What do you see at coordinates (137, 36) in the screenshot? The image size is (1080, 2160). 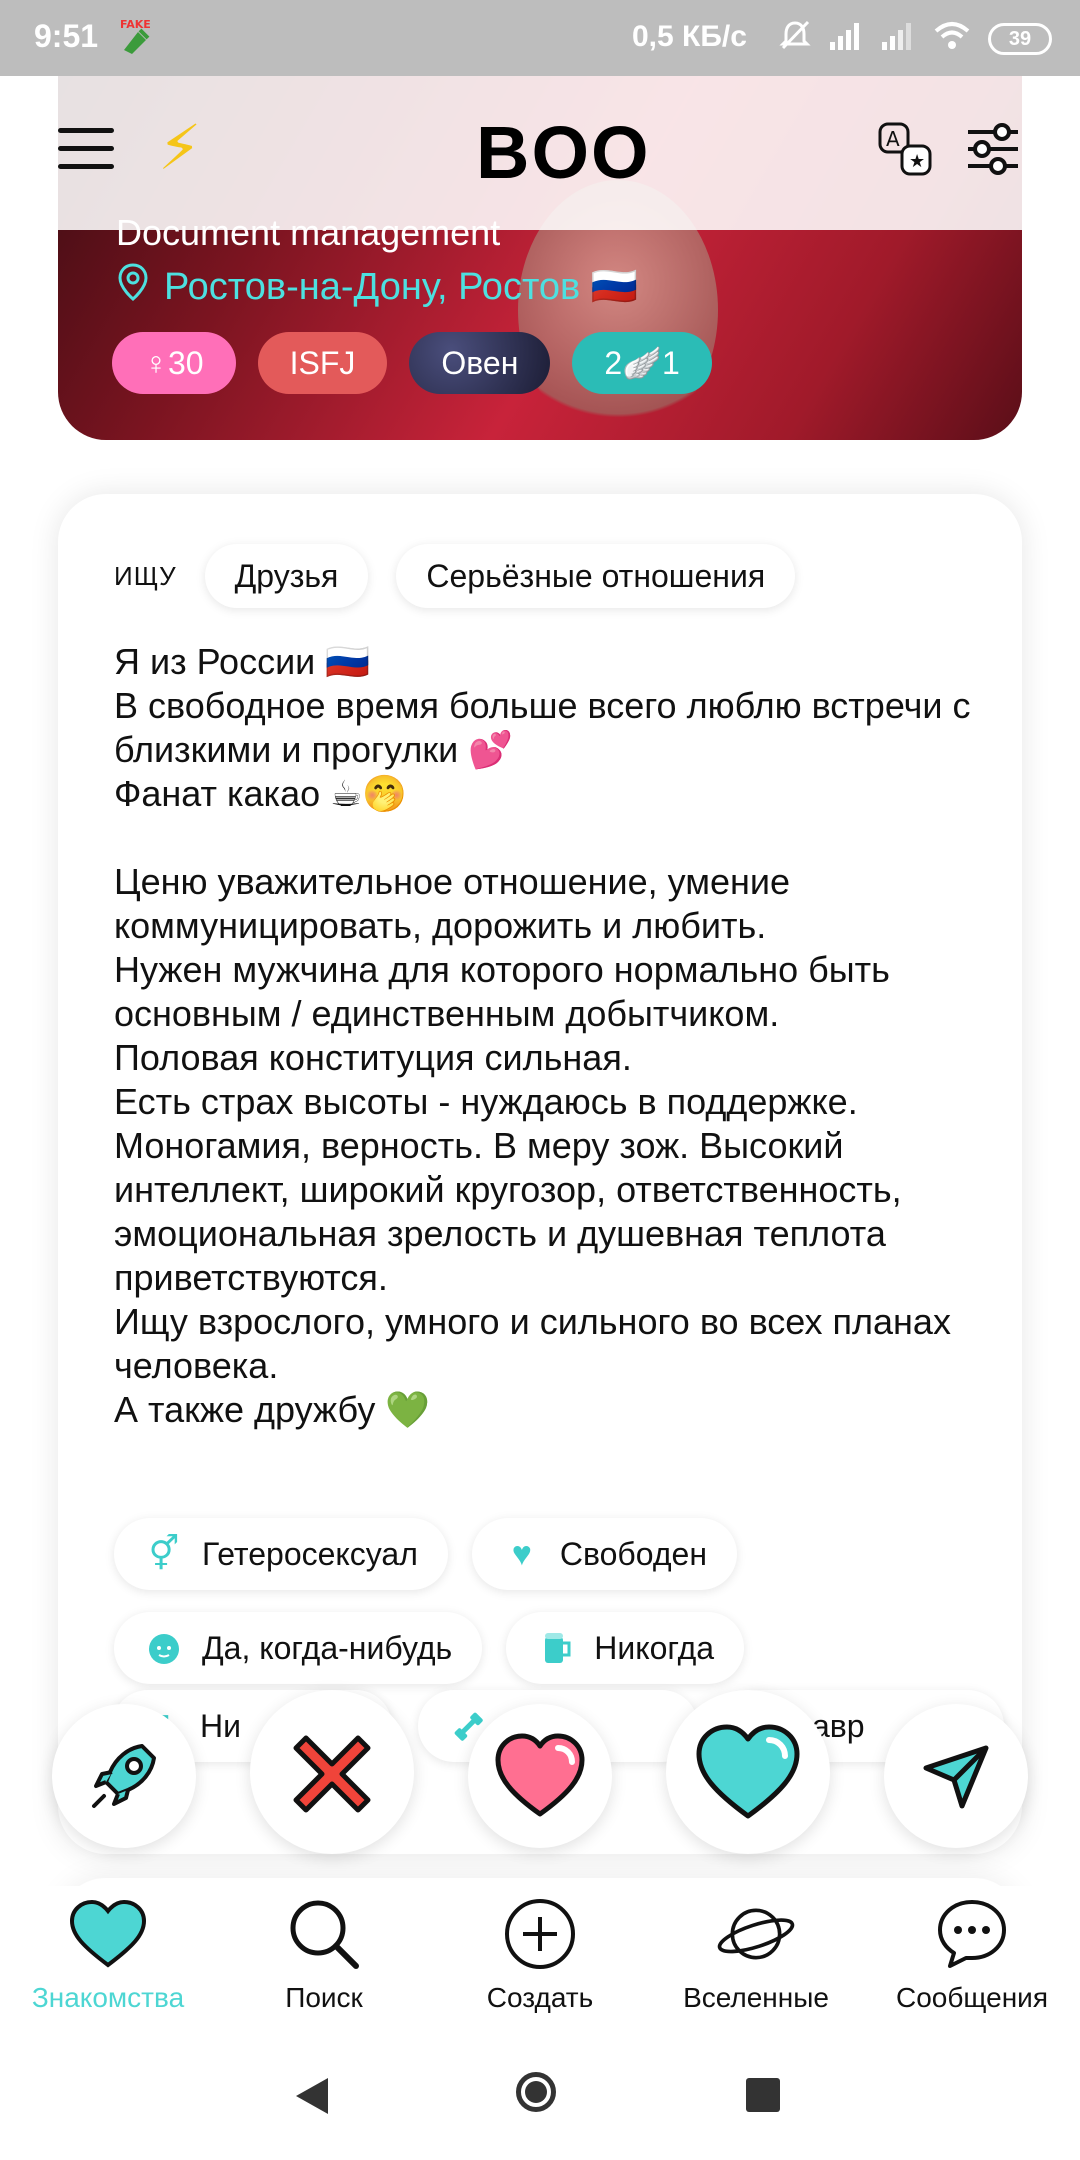 I see `fake-gps-icon: FAKE` at bounding box center [137, 36].